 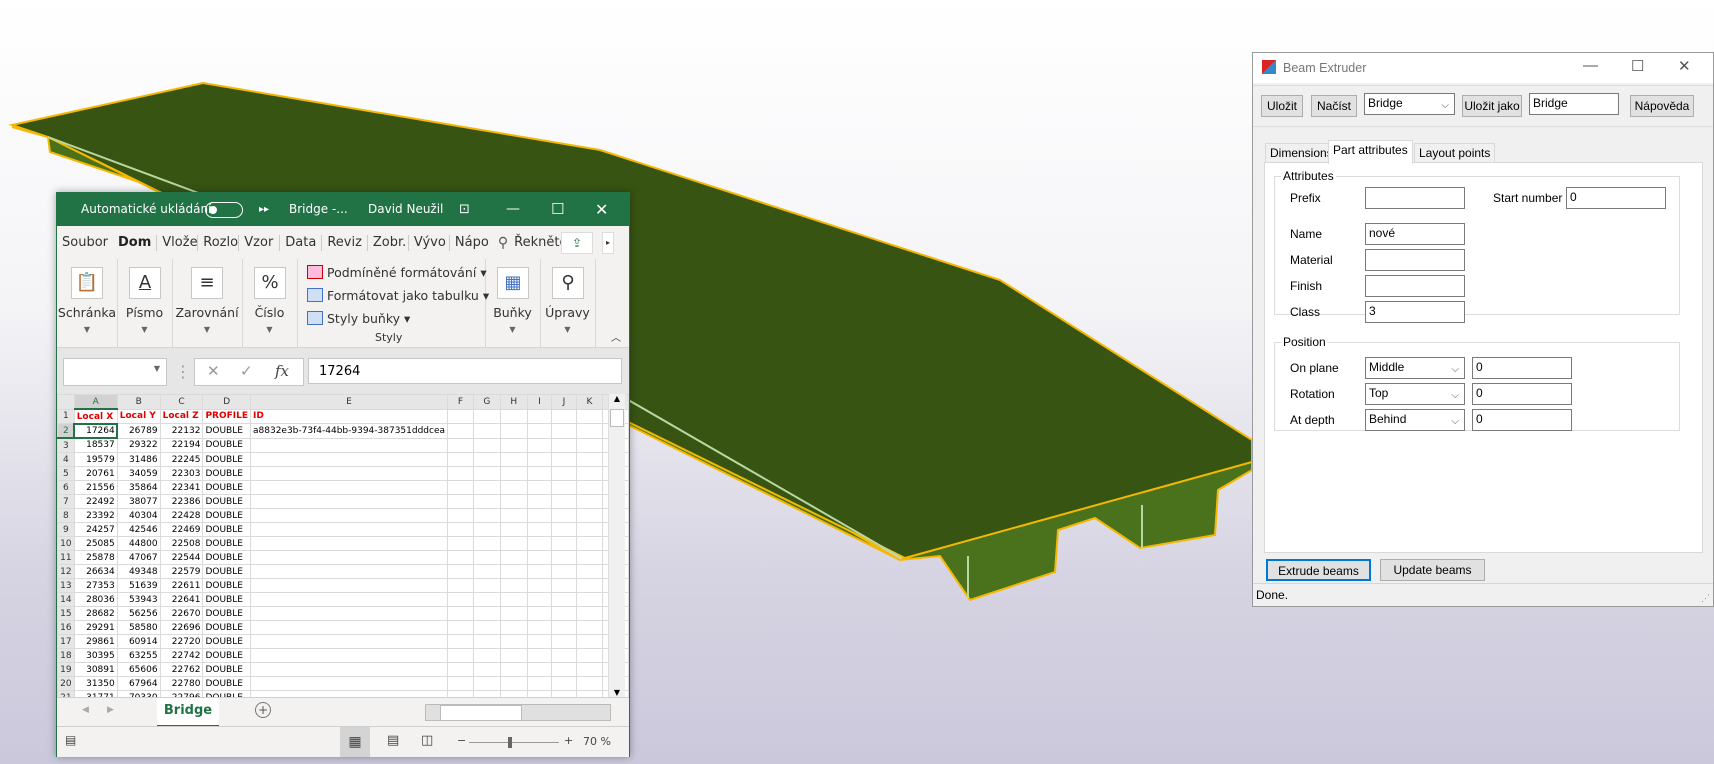 I want to click on cell-B4: 31486, so click(x=138, y=459).